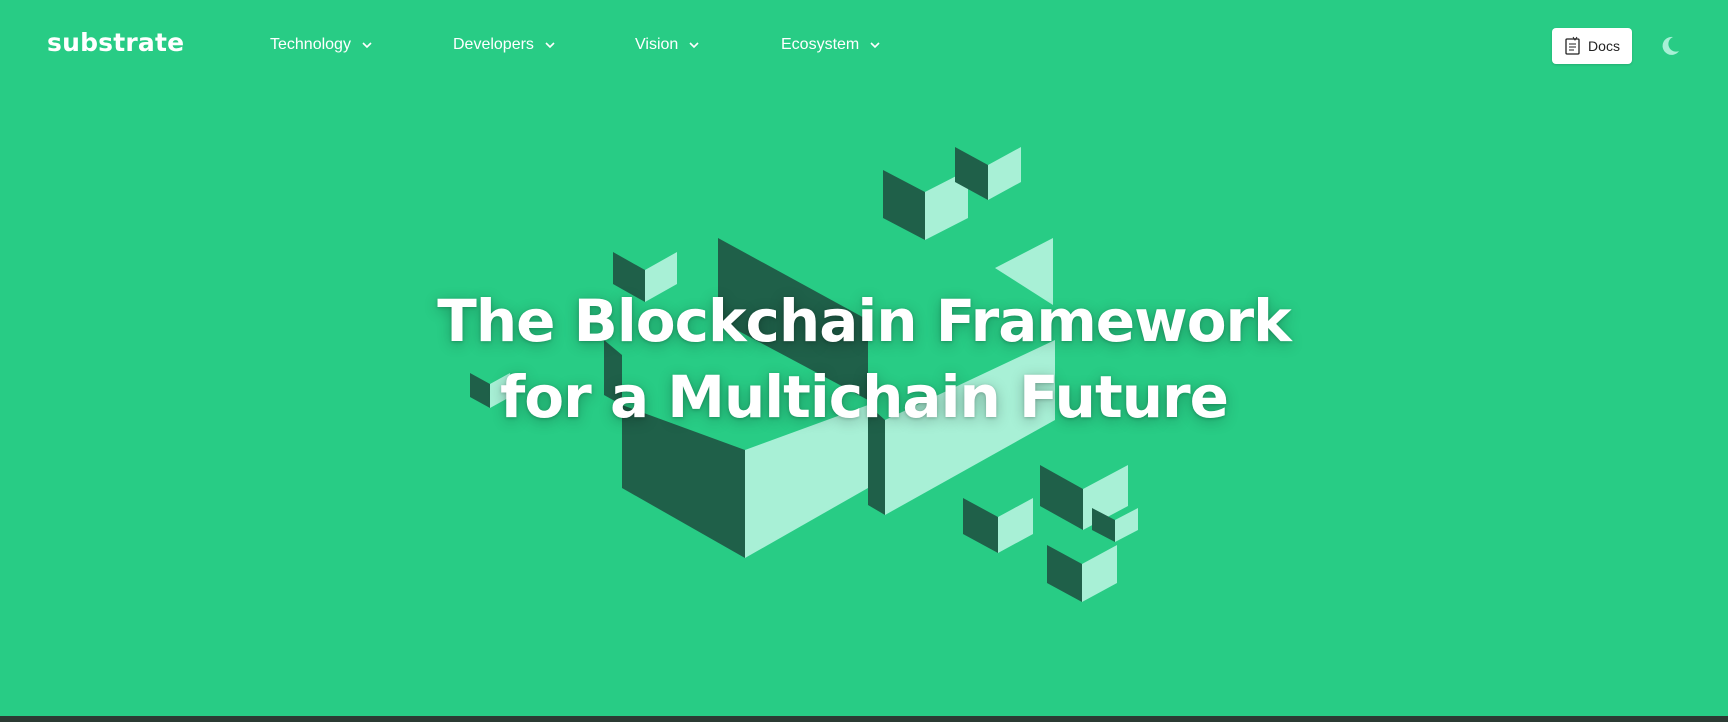 Image resolution: width=1728 pixels, height=722 pixels. What do you see at coordinates (1572, 45) in the screenshot?
I see `docs-icon` at bounding box center [1572, 45].